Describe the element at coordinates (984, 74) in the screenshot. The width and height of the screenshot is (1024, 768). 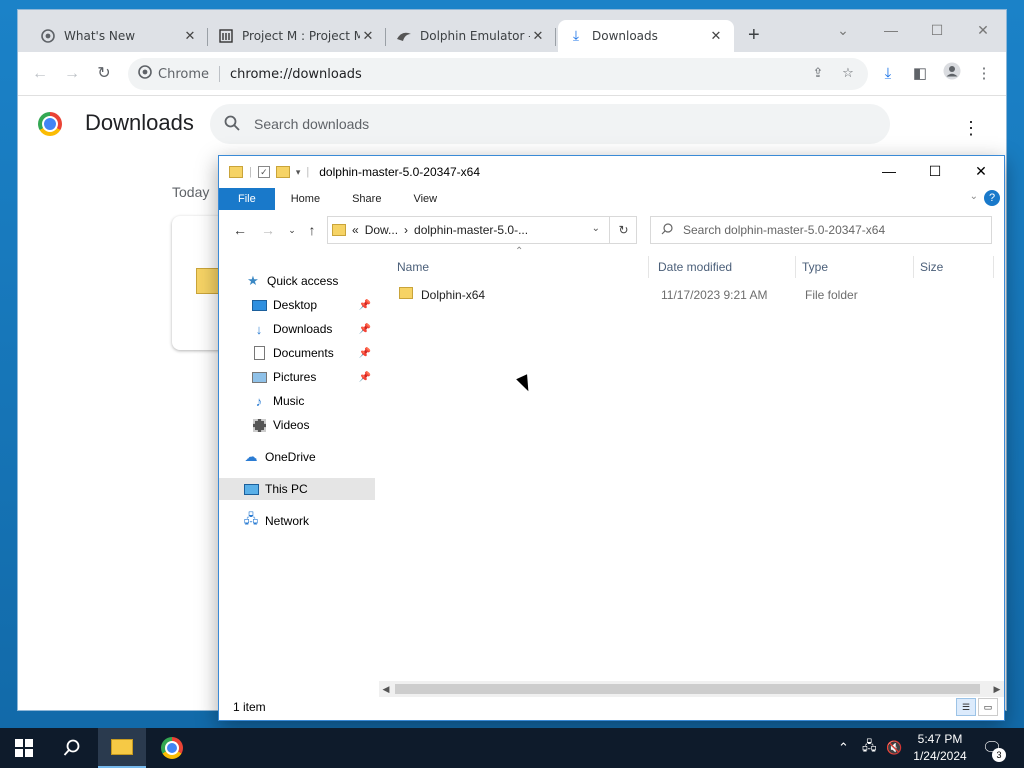
I see `browser-menu-icon: ⋮` at that location.